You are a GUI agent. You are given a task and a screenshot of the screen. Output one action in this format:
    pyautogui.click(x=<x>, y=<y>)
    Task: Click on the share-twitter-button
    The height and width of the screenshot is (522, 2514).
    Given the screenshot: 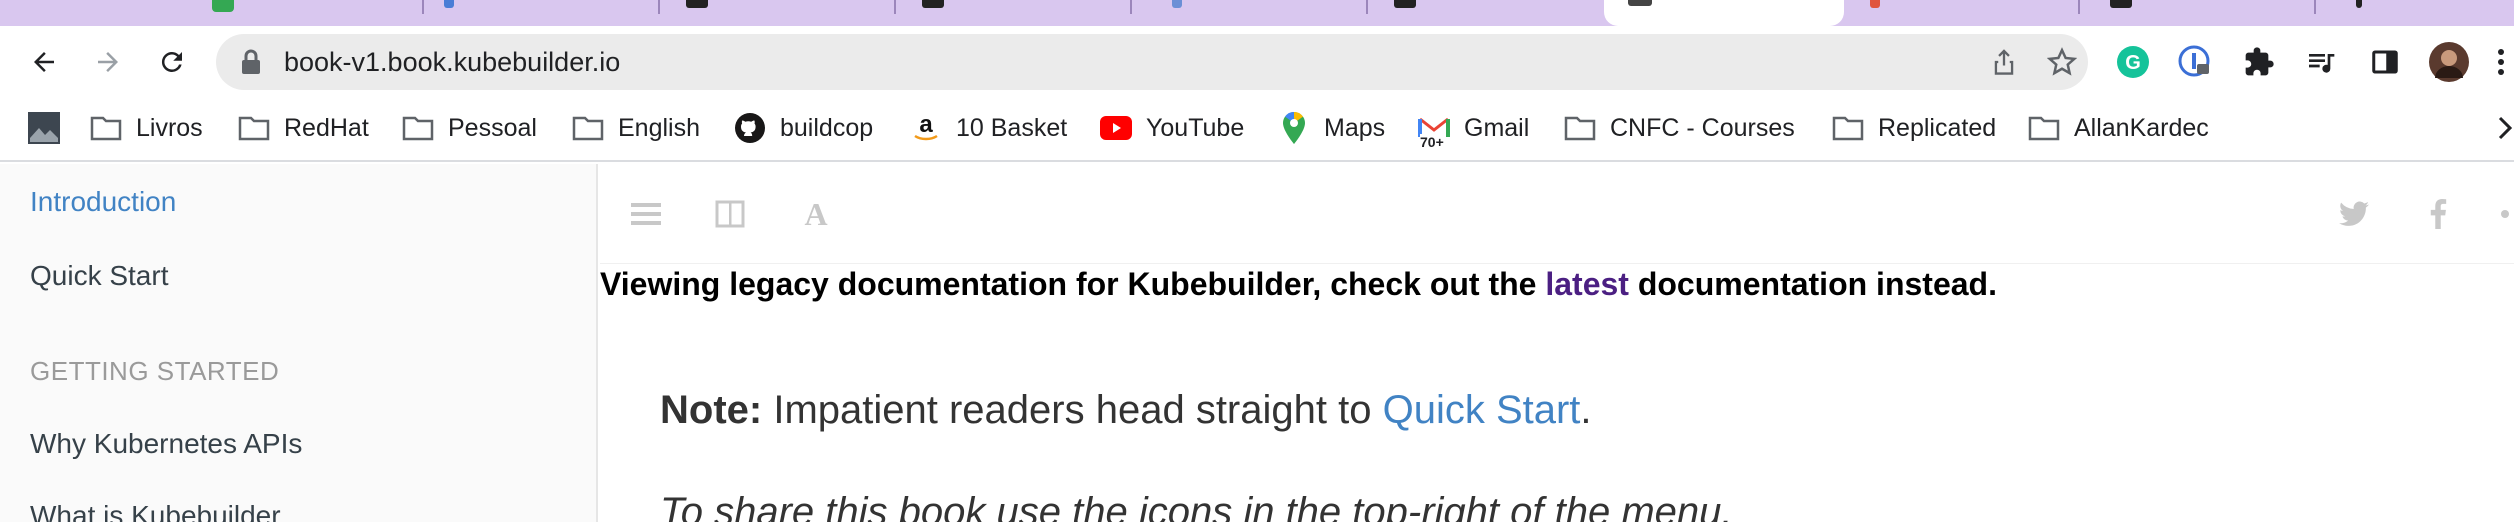 What is the action you would take?
    pyautogui.click(x=2354, y=214)
    